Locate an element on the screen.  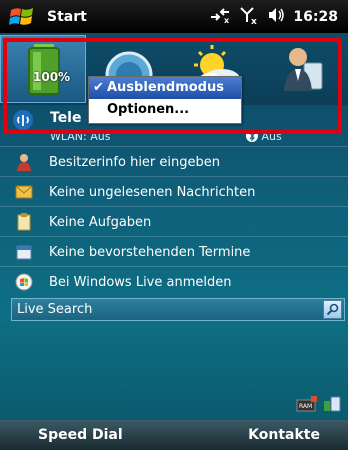
bluetooth-status: Aus is located at coordinates (264, 136).